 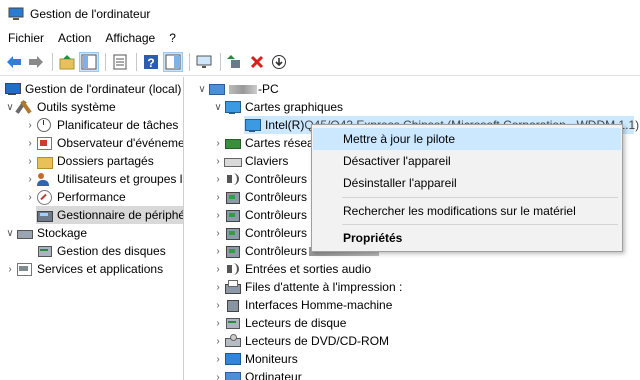 I want to click on show-tree-button, so click(x=89, y=61).